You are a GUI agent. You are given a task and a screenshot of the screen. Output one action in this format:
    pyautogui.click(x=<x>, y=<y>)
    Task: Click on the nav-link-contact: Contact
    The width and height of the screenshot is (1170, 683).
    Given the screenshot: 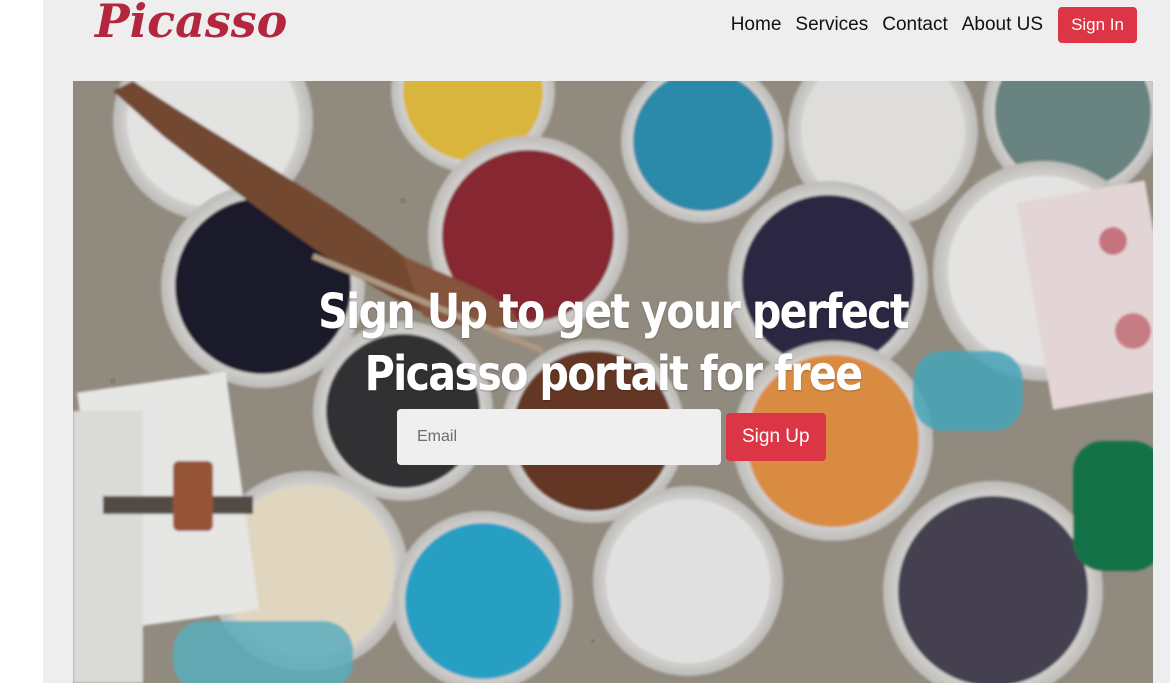 What is the action you would take?
    pyautogui.click(x=914, y=25)
    